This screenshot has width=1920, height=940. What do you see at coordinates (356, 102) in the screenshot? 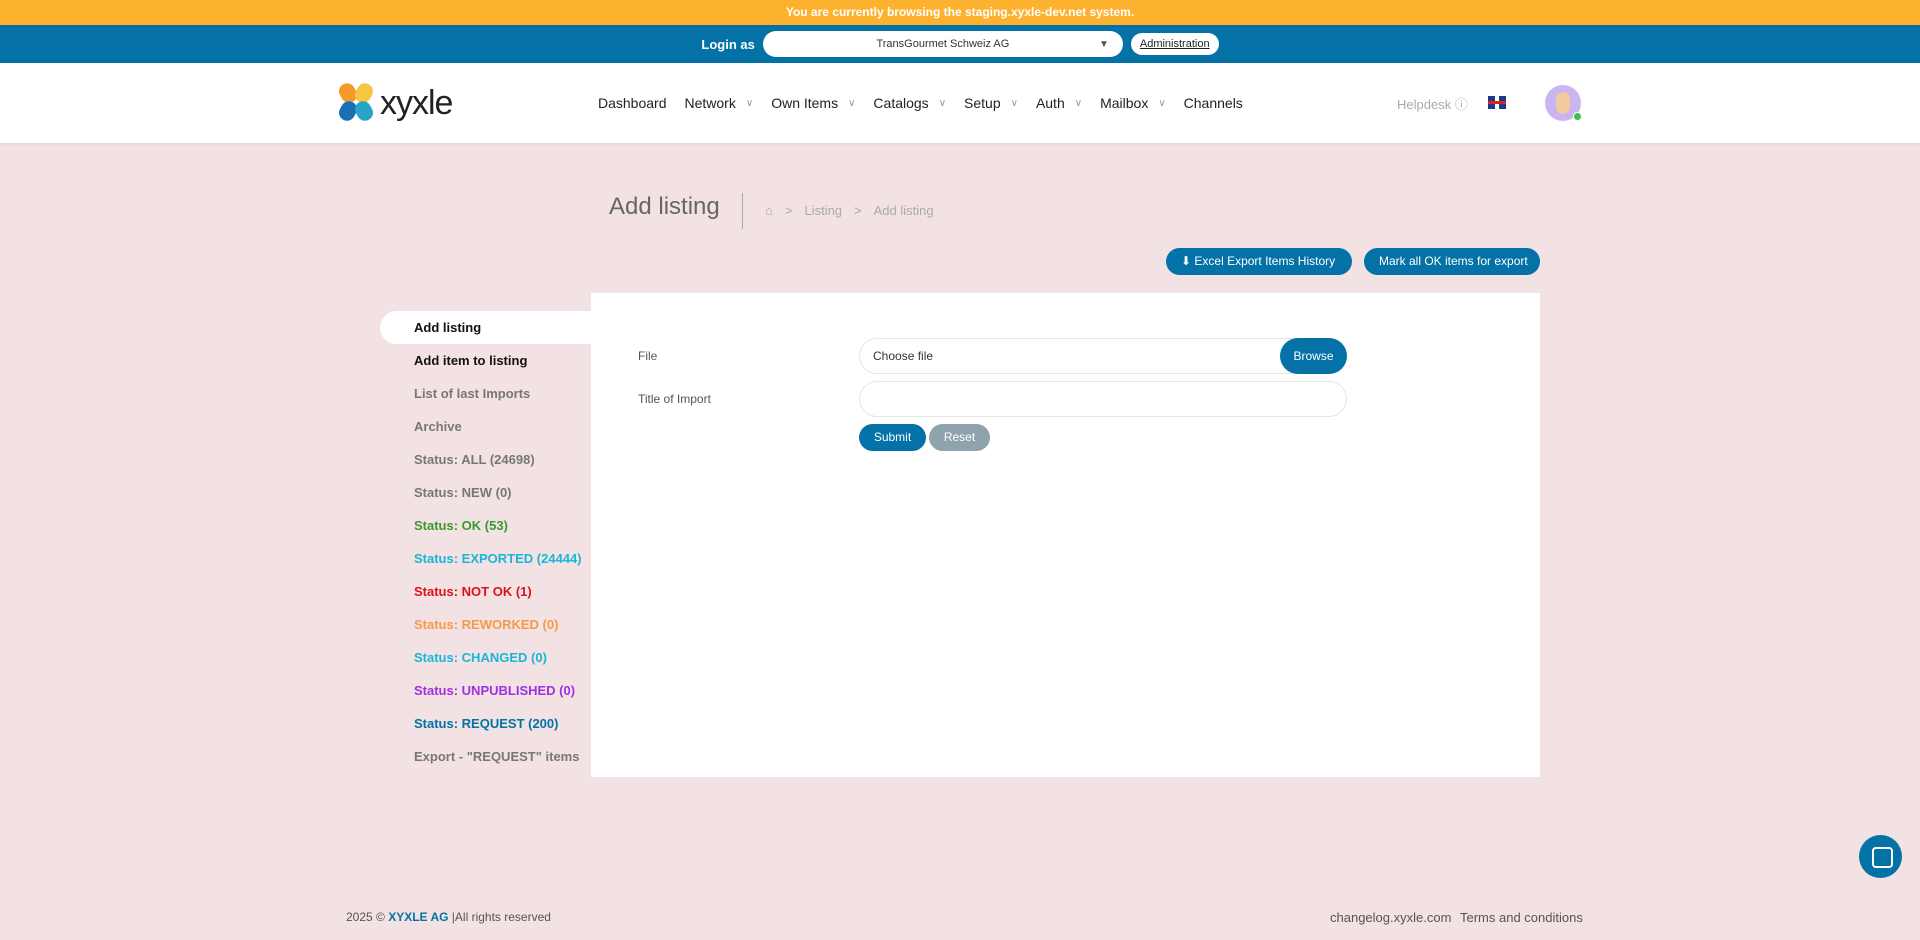
I see `logo-icon` at bounding box center [356, 102].